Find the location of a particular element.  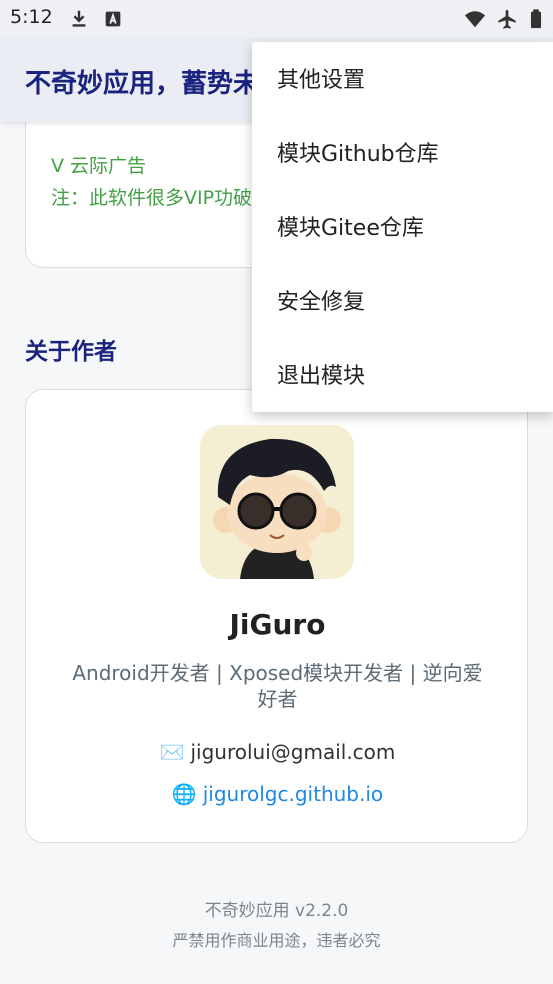

author-avatar is located at coordinates (277, 502).